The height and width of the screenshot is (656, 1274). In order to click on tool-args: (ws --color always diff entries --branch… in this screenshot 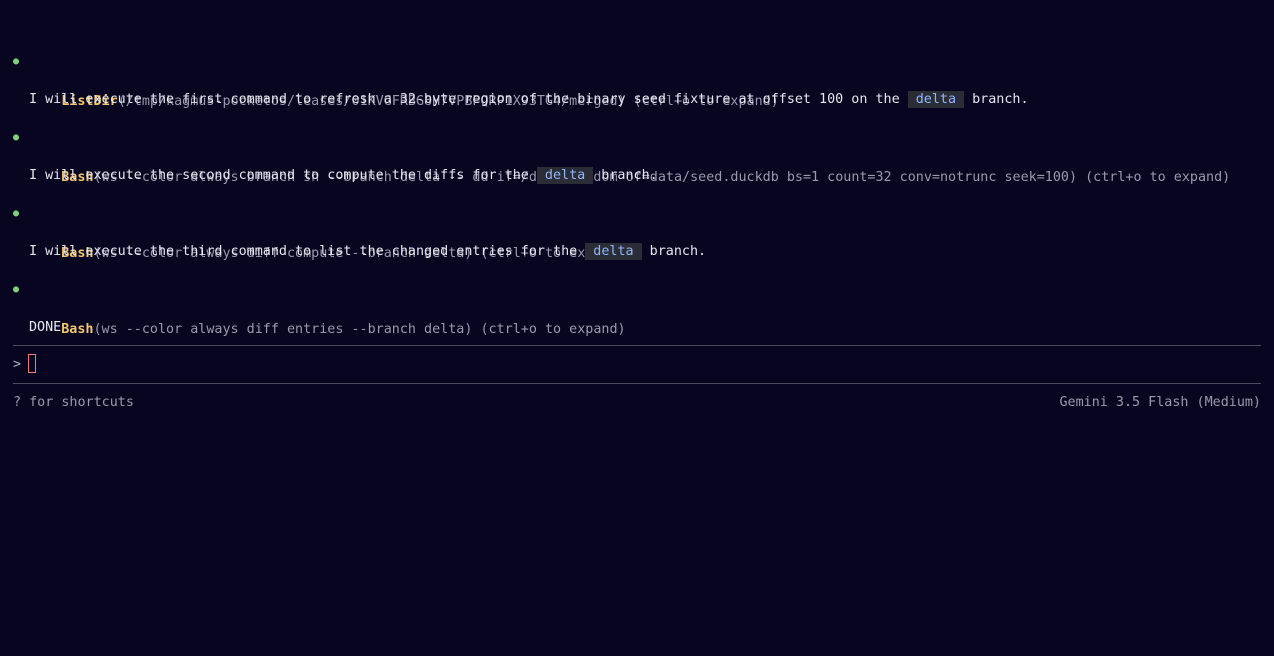, I will do `click(283, 329)`.